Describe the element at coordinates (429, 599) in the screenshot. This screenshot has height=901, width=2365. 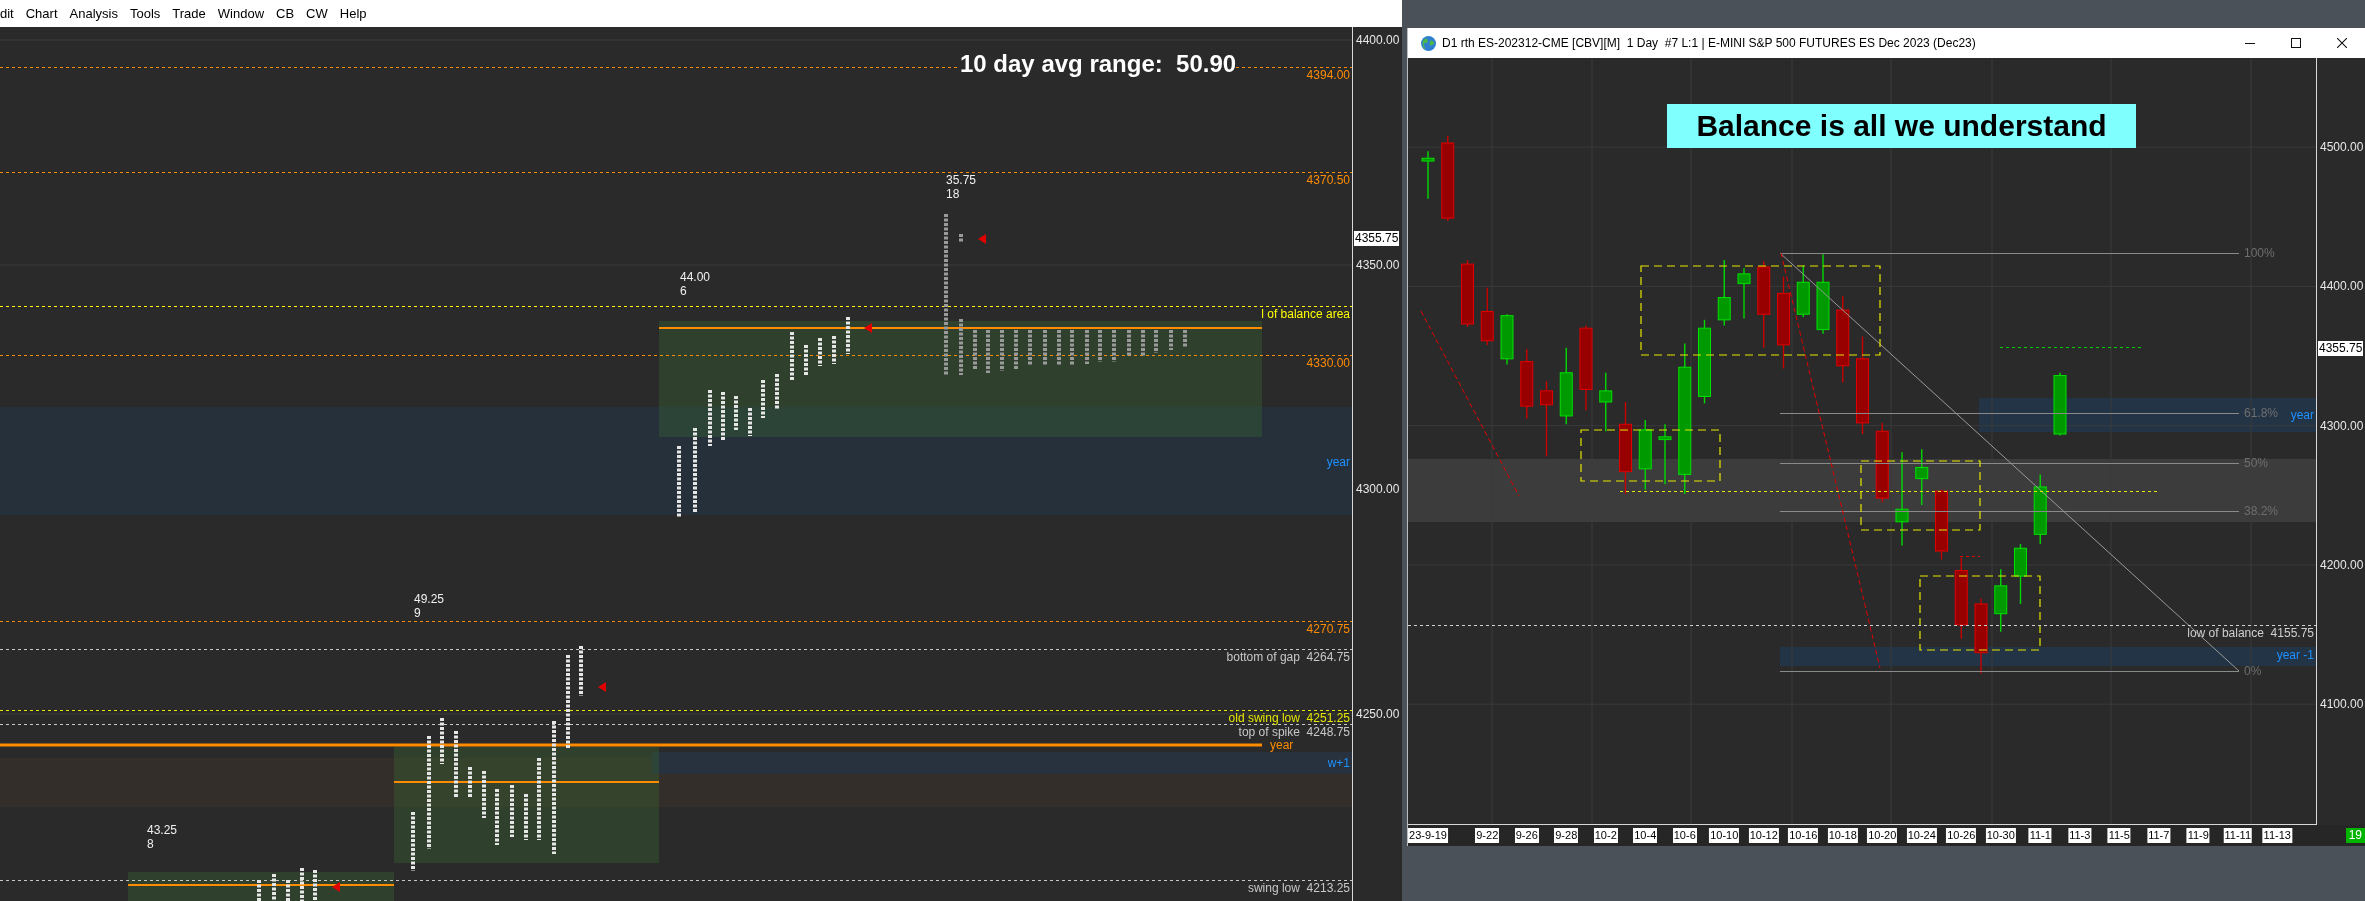
I see `profile-range-label: 49.25` at that location.